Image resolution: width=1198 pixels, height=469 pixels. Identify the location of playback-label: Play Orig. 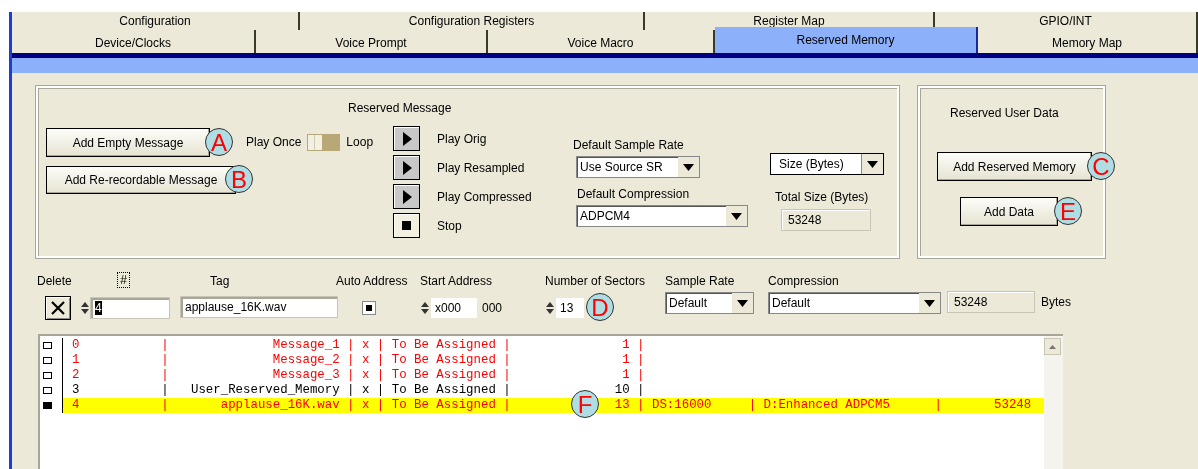
(462, 138).